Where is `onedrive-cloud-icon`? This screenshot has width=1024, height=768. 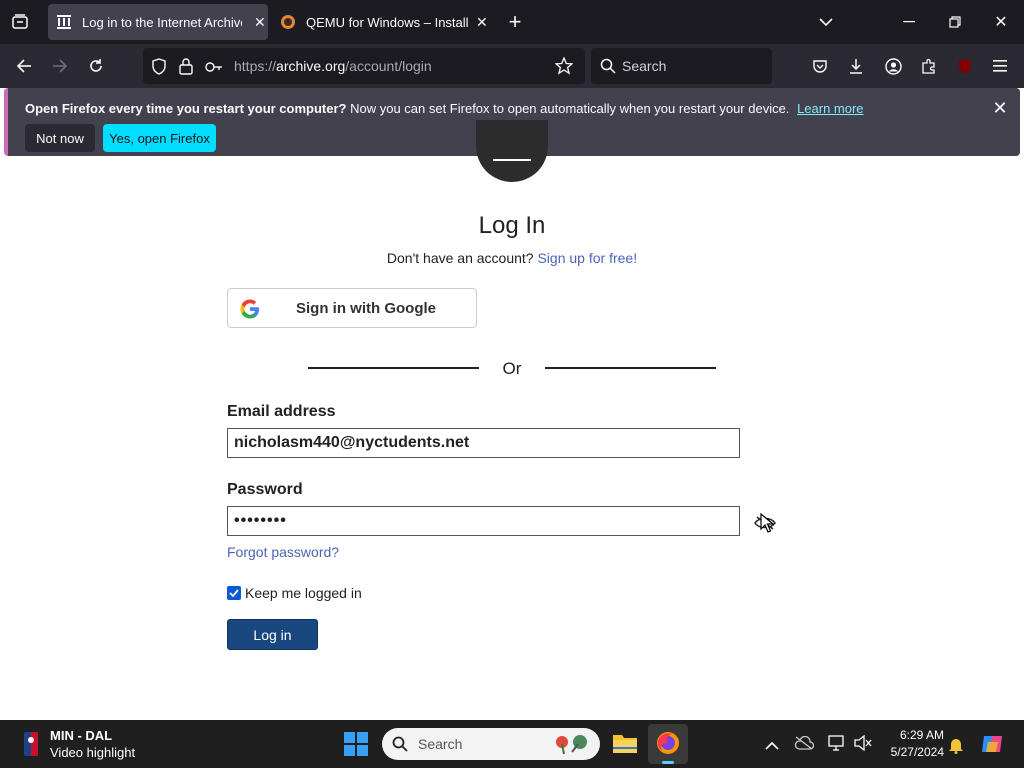
onedrive-cloud-icon is located at coordinates (804, 745).